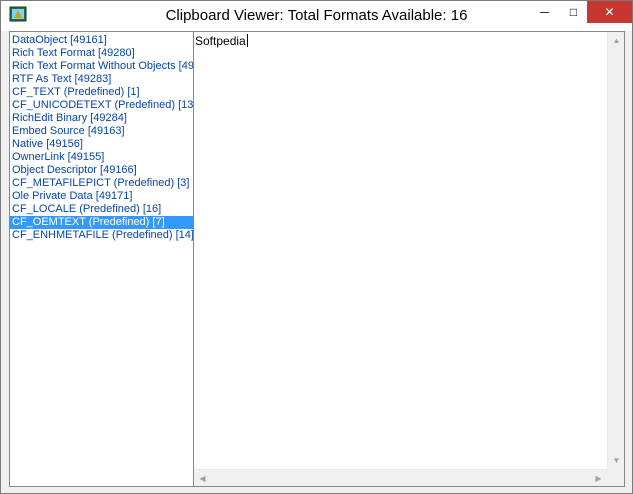  What do you see at coordinates (101, 222) in the screenshot?
I see `format-list-item: CF_OEMTEXT (Predefined) [7]` at bounding box center [101, 222].